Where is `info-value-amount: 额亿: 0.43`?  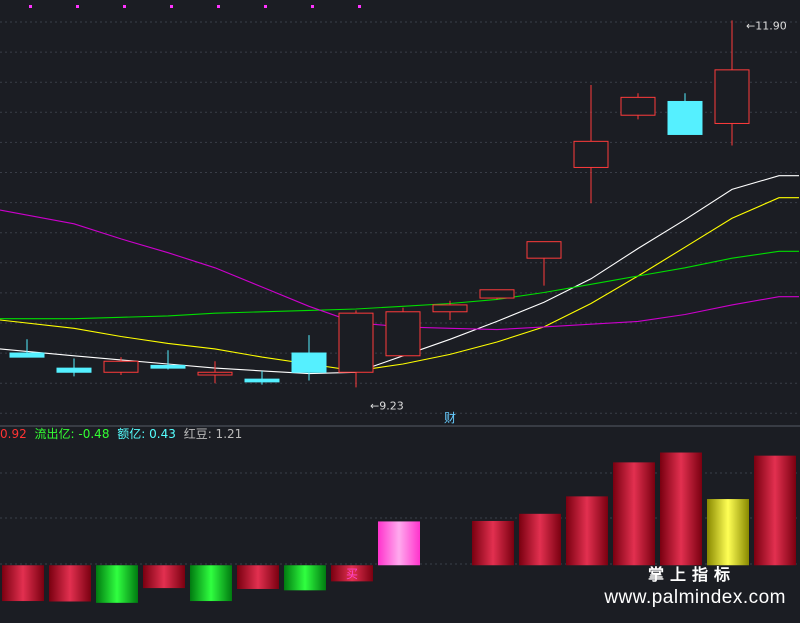
info-value-amount: 额亿: 0.43 is located at coordinates (146, 434).